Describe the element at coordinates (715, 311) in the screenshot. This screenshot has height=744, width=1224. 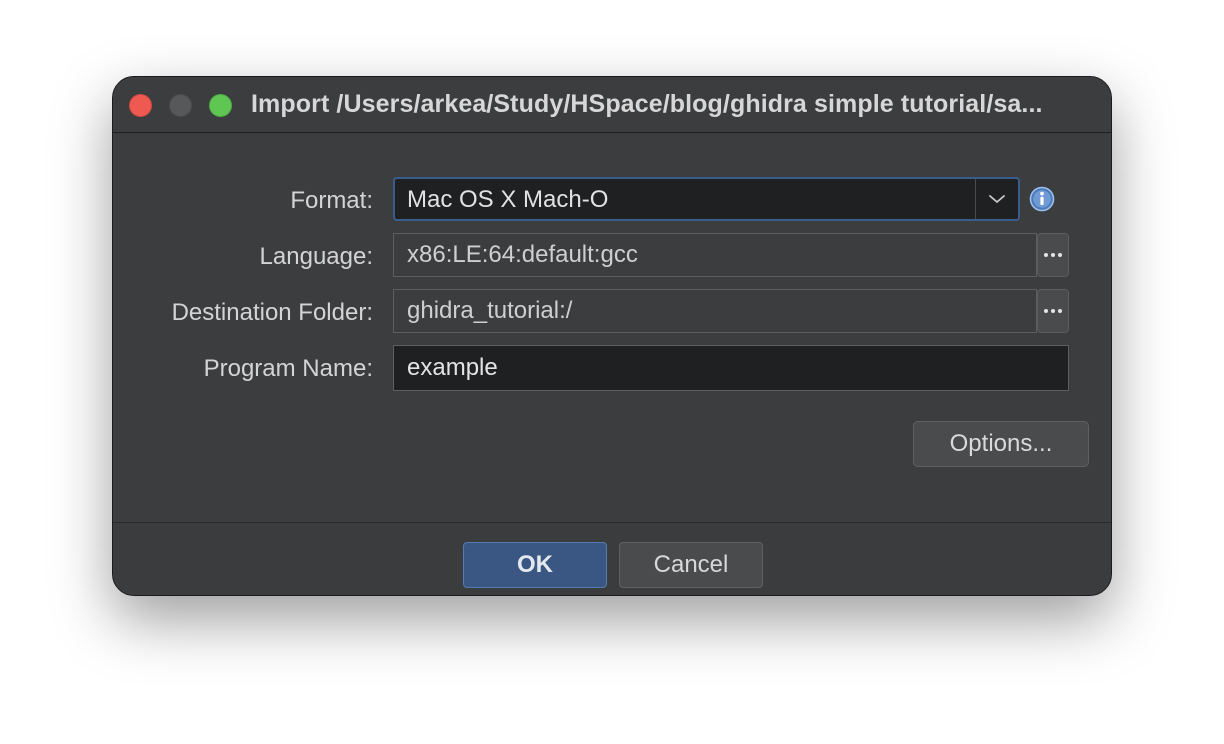
I see `destination-folder-field: ghidra_tutorial:/` at that location.